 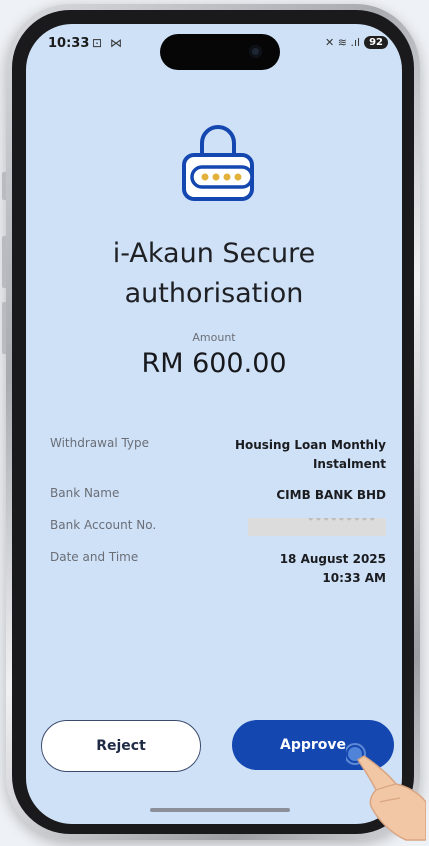 What do you see at coordinates (121, 746) in the screenshot?
I see `reject-button: Reject` at bounding box center [121, 746].